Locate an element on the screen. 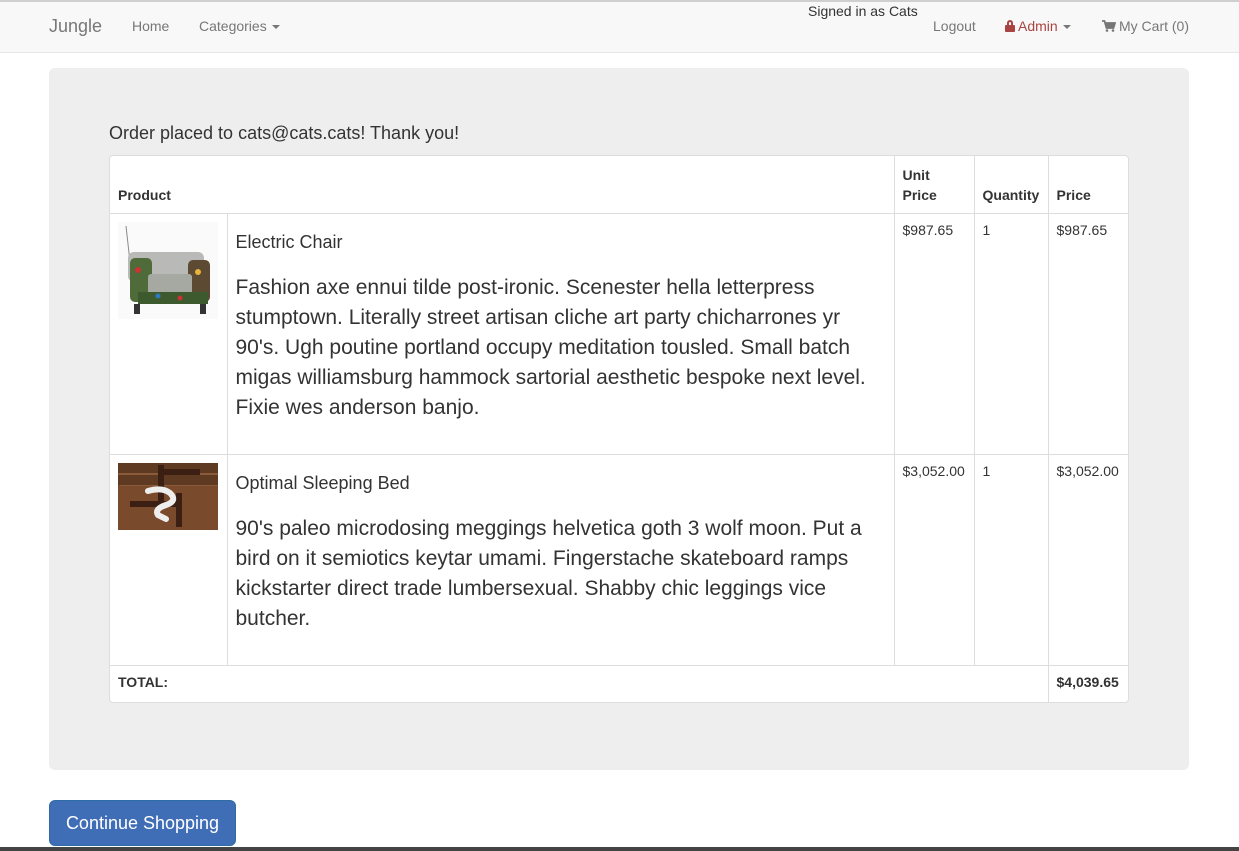 This screenshot has height=851, width=1239. cart-label: My Cart (0) is located at coordinates (1154, 26).